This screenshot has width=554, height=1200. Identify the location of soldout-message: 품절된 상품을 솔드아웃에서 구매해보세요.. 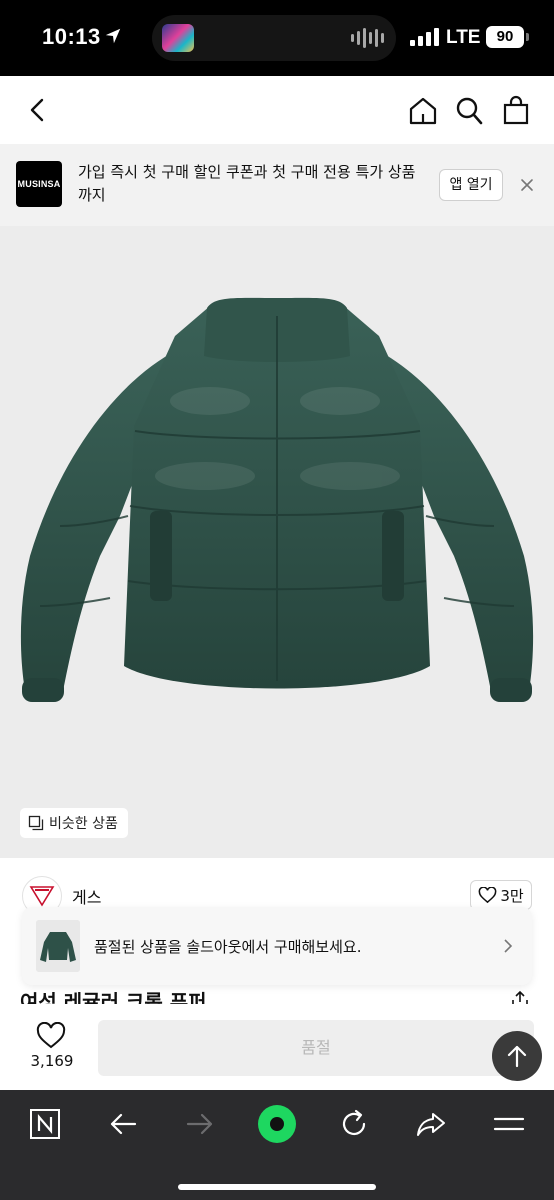
(228, 947).